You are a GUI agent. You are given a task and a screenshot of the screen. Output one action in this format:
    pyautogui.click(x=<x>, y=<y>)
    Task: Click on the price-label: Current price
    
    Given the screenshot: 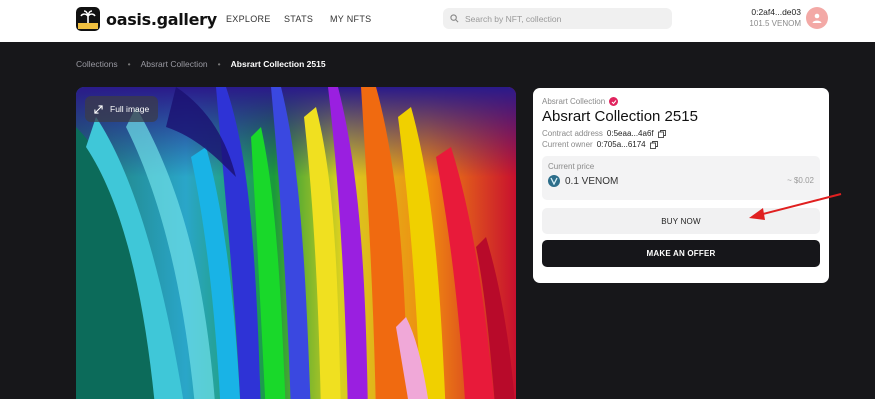 What is the action you would take?
    pyautogui.click(x=571, y=166)
    